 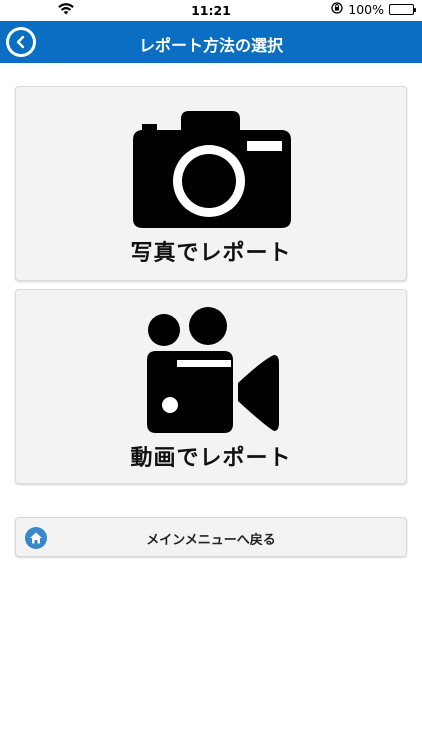 I want to click on video-camera-icon, so click(x=213, y=370).